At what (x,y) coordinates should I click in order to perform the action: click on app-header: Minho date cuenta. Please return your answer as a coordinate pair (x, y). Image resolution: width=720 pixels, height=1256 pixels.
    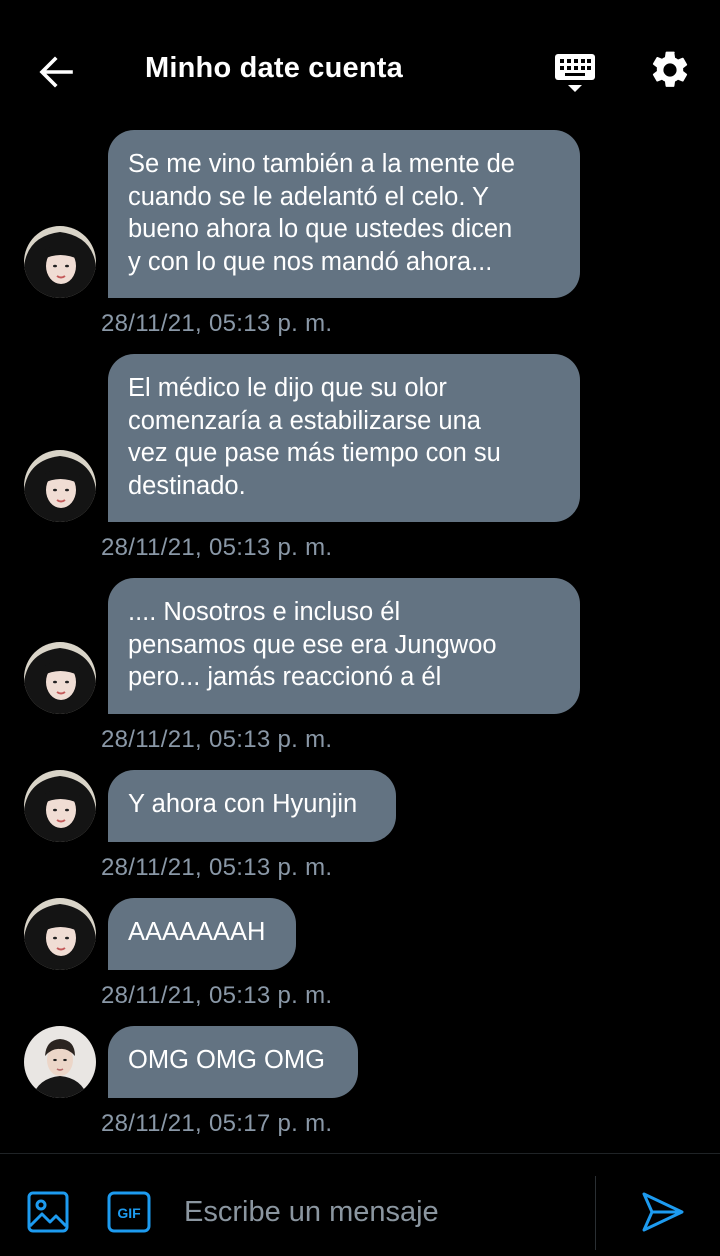
    Looking at the image, I should click on (360, 70).